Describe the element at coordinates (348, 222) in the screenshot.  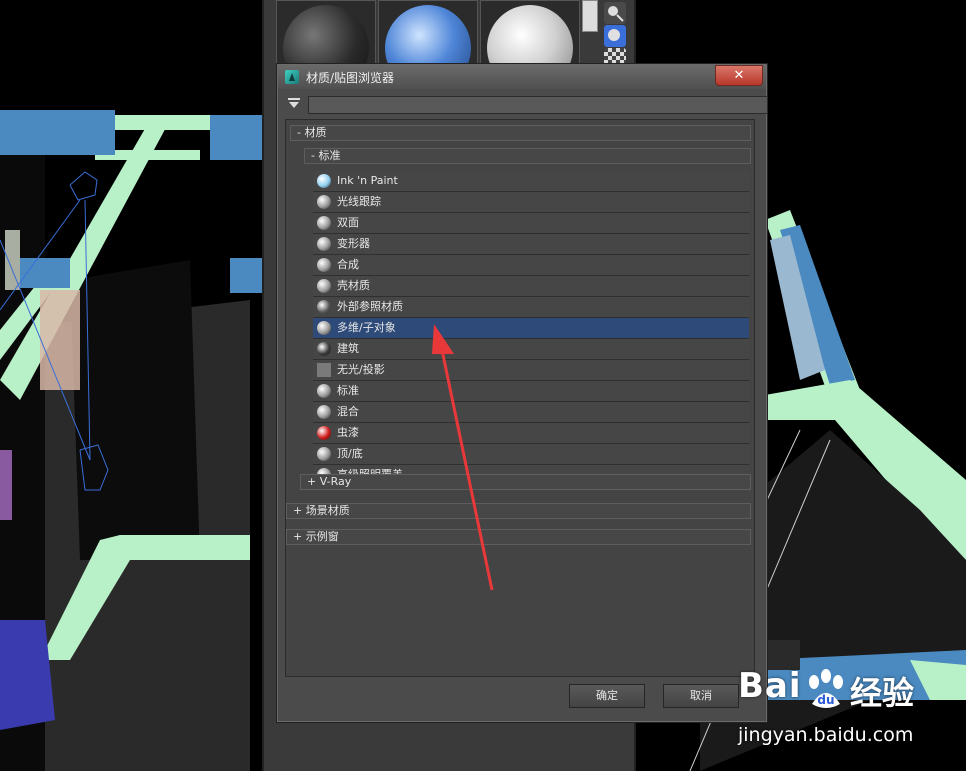
I see `material-label: 双面` at that location.